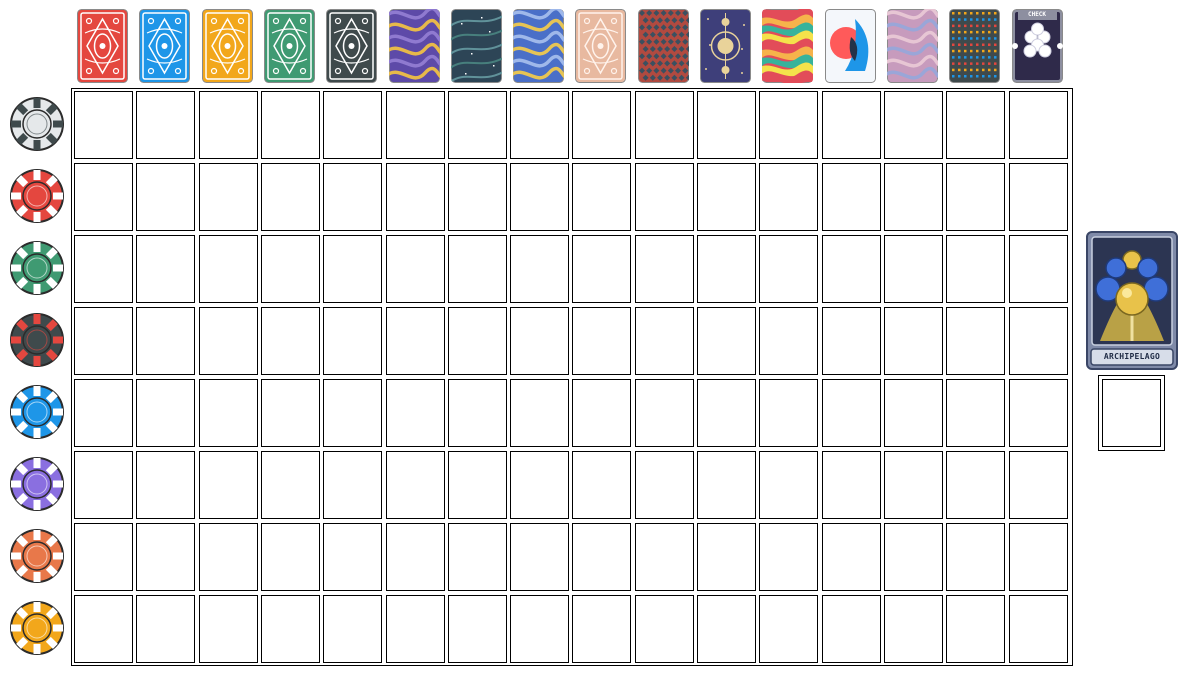 The height and width of the screenshot is (700, 1190). Describe the element at coordinates (414, 46) in the screenshot. I see `magic-deck` at that location.